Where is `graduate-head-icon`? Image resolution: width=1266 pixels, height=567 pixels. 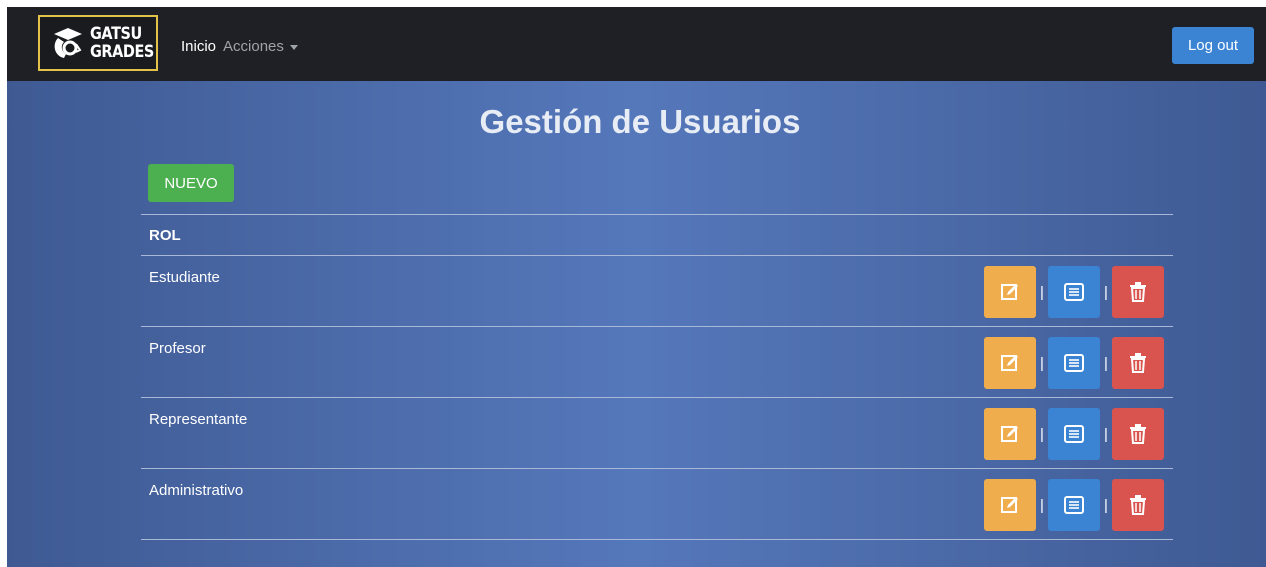
graduate-head-icon is located at coordinates (67, 43).